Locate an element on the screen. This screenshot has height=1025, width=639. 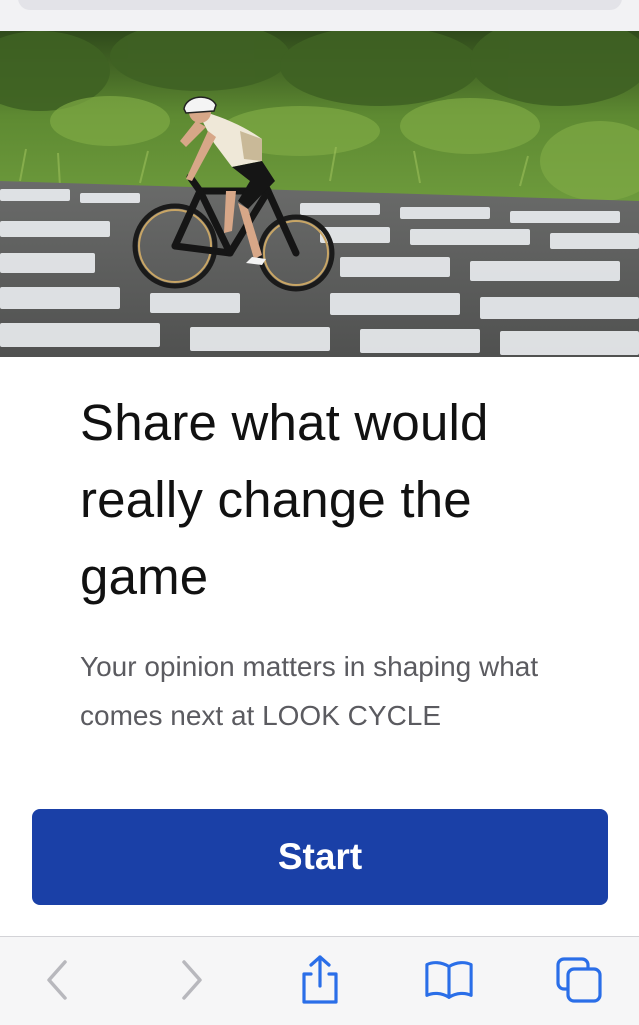
share-icon is located at coordinates (320, 979).